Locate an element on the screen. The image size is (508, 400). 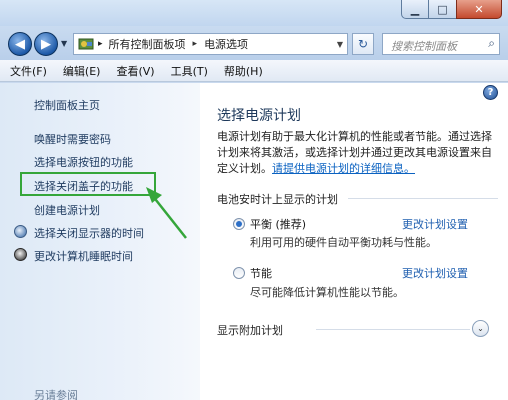
see-also-heading: 另请参阅 is located at coordinates (56, 394).